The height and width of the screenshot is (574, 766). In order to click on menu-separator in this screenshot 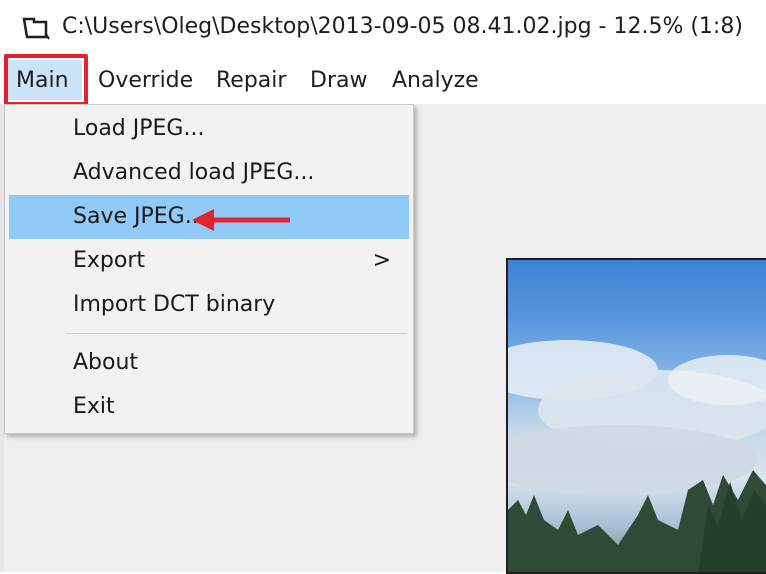, I will do `click(237, 333)`.